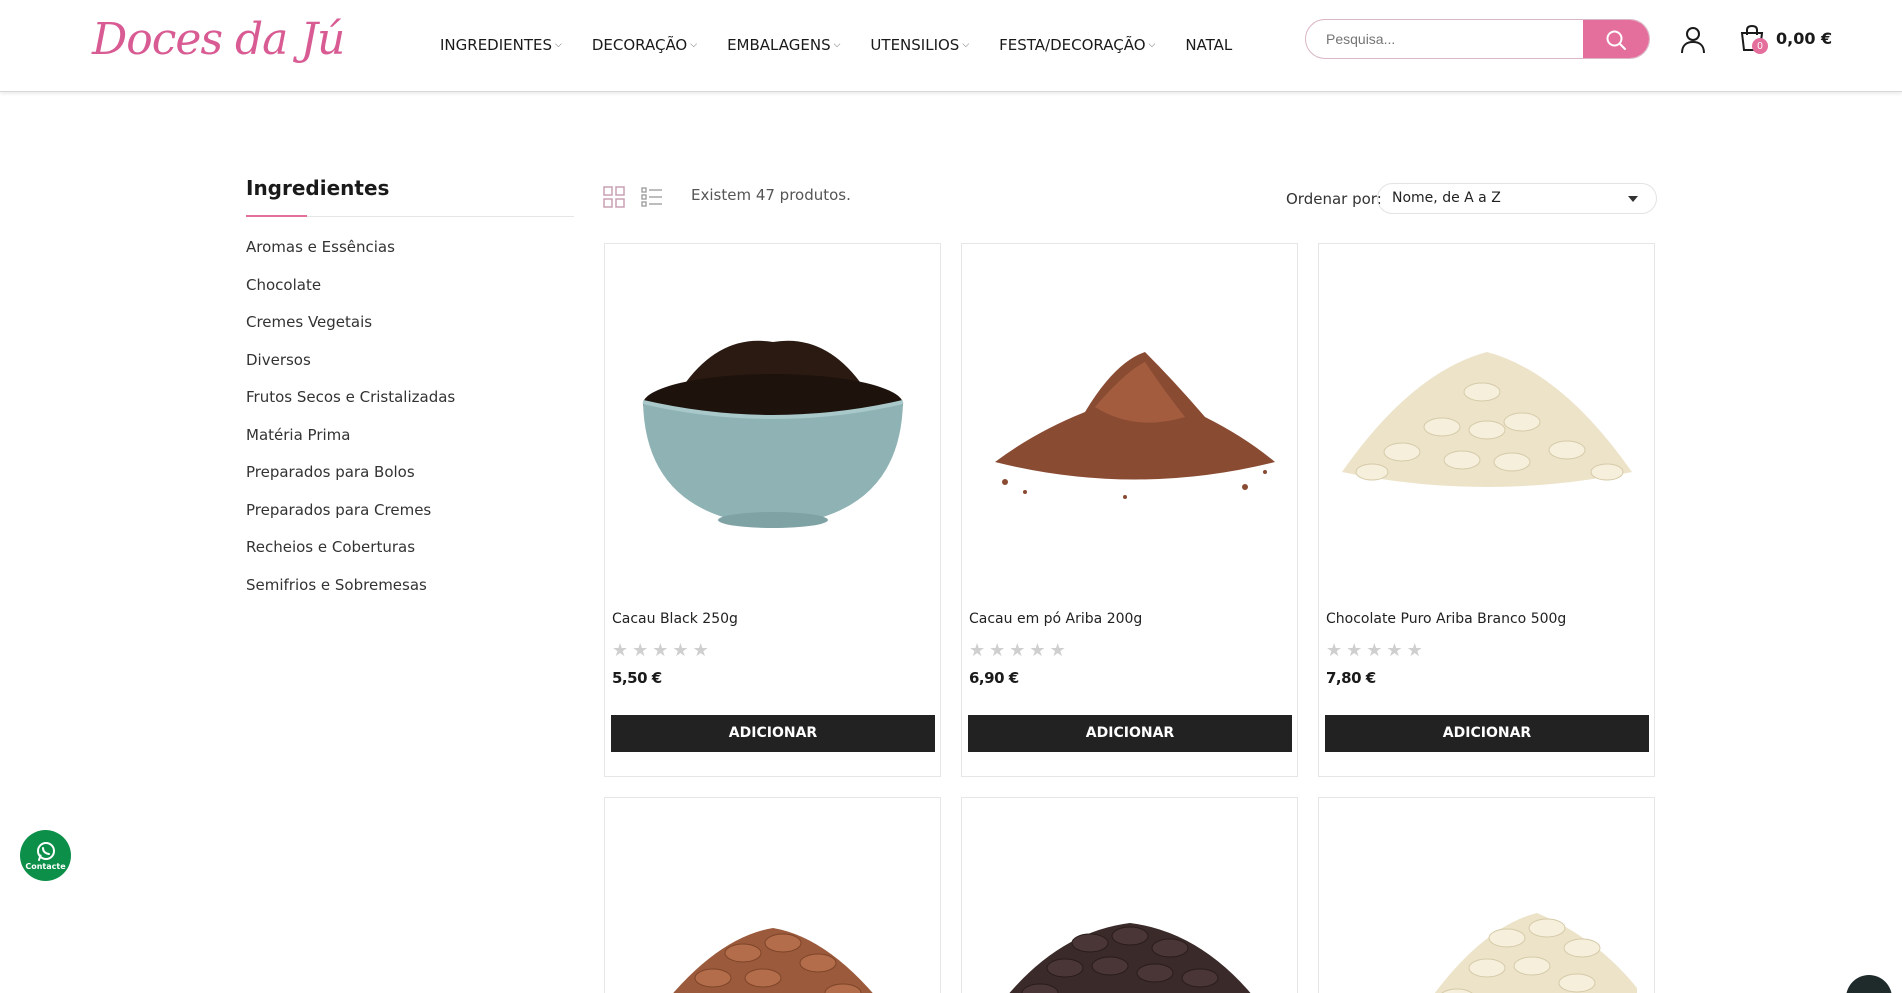 This screenshot has width=1902, height=993. I want to click on whatsapp-label: Contacte, so click(45, 866).